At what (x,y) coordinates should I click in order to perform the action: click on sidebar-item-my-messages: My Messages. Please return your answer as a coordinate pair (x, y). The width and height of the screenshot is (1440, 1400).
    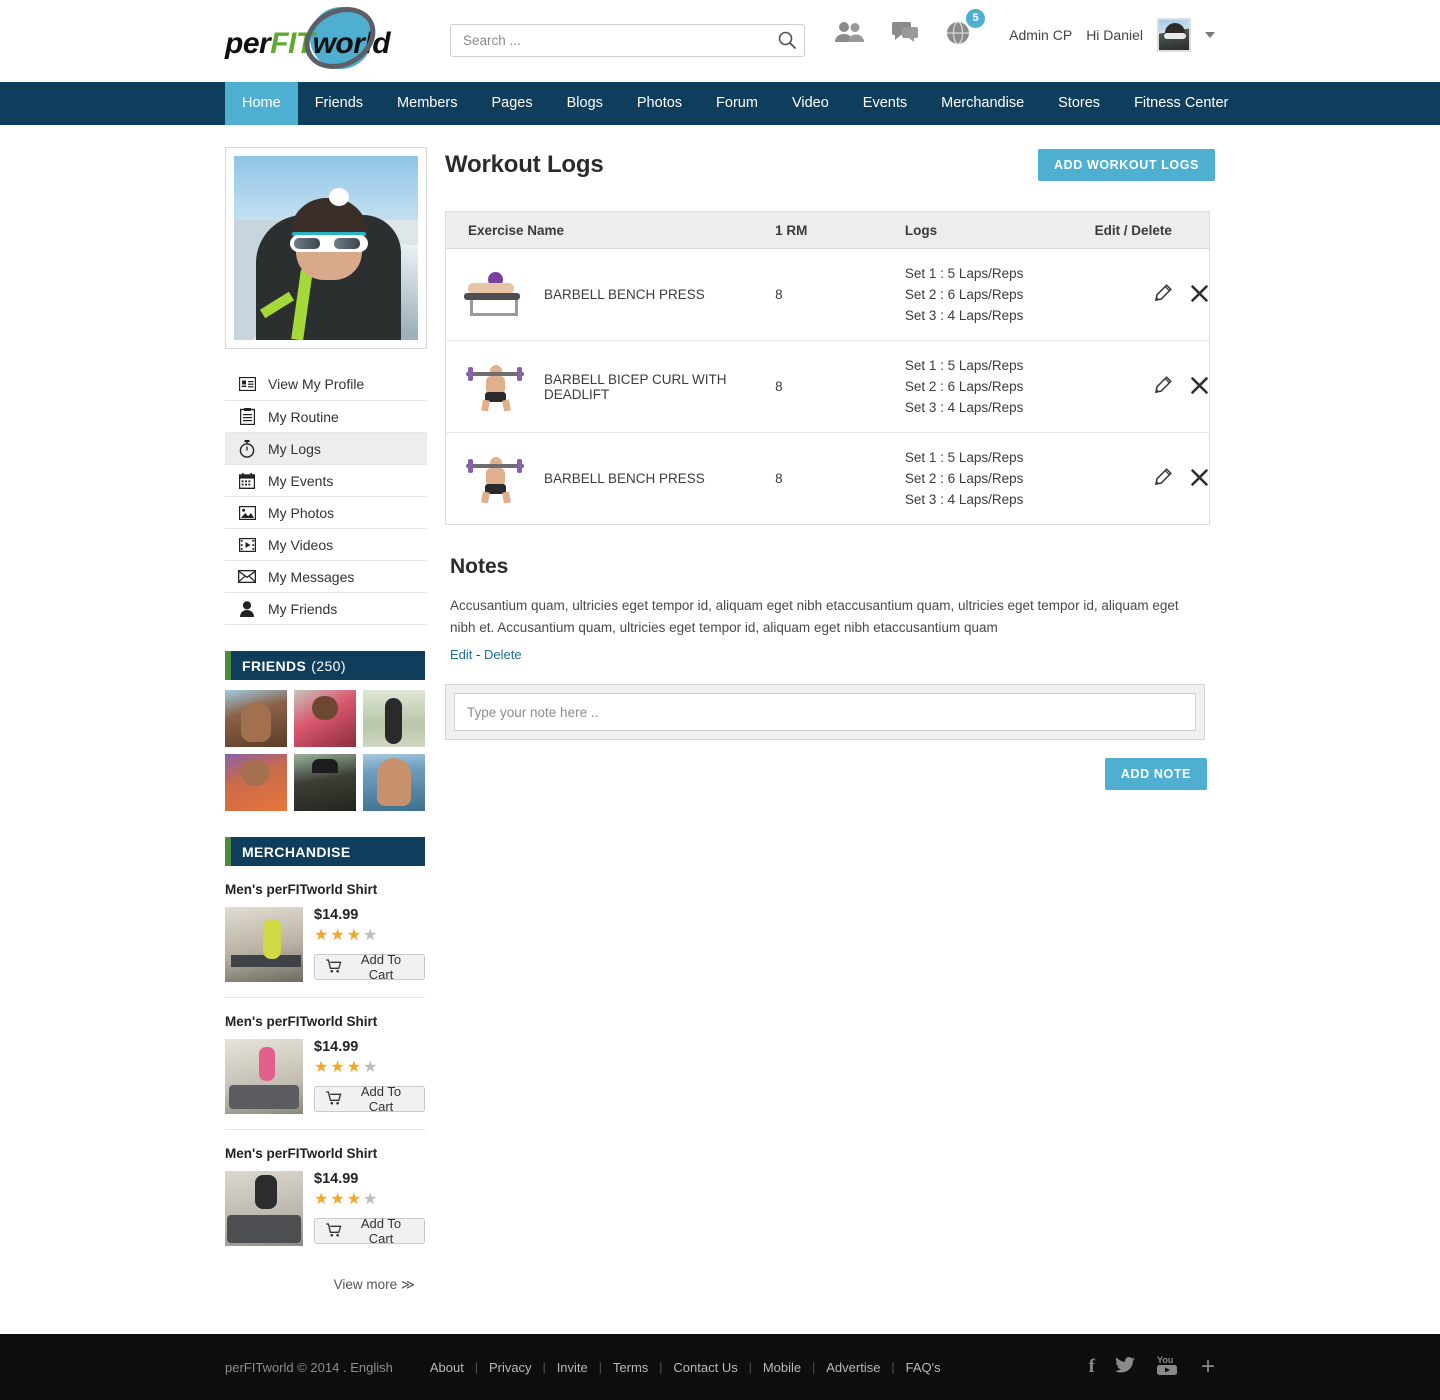
    Looking at the image, I should click on (326, 576).